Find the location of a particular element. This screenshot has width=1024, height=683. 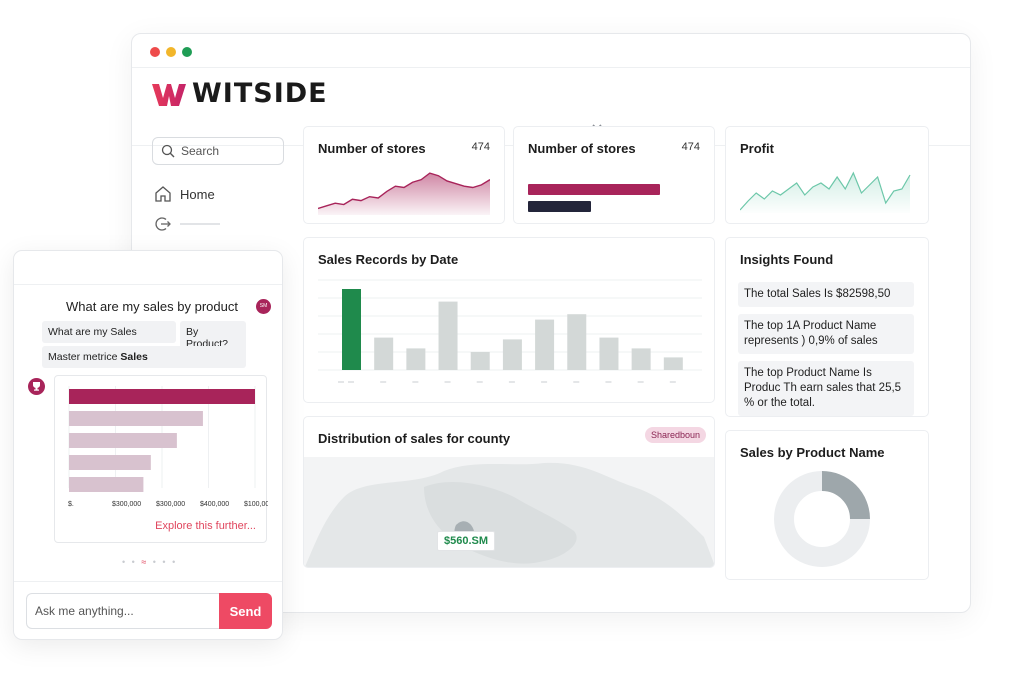

sales-by-date-card: Sales Records by Date is located at coordinates (509, 320).